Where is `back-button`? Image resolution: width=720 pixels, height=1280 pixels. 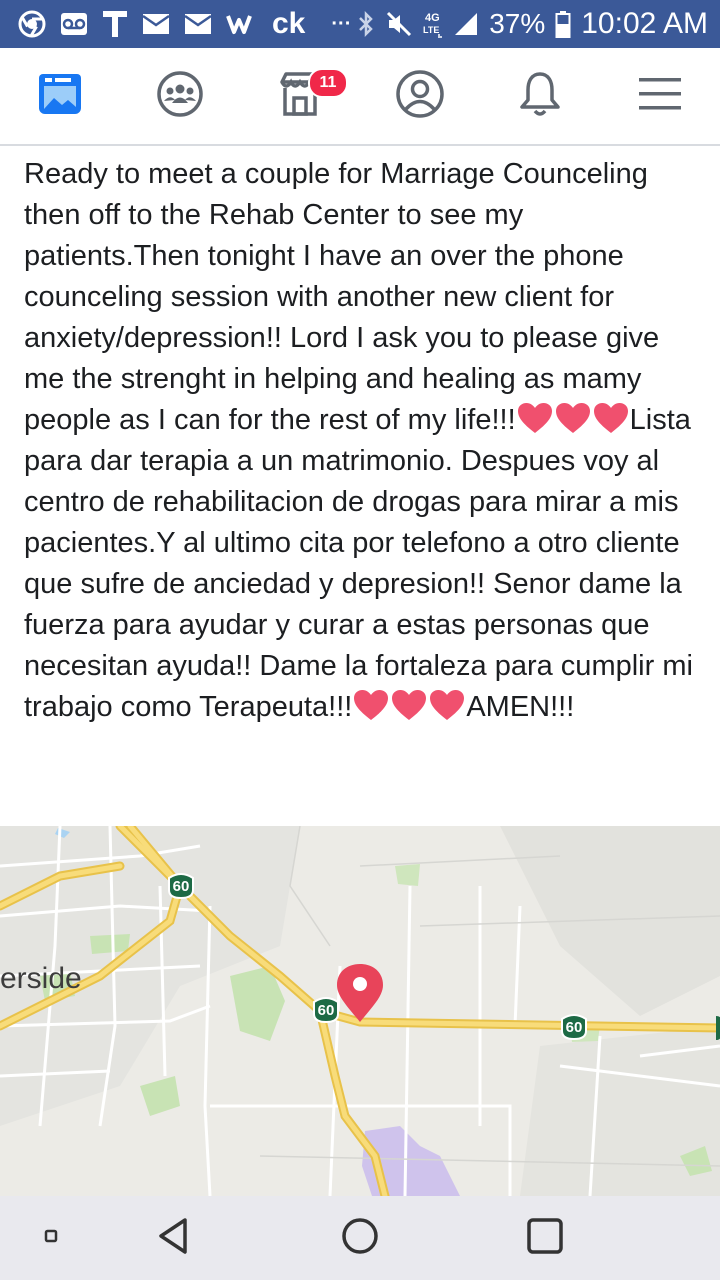 back-button is located at coordinates (175, 1238).